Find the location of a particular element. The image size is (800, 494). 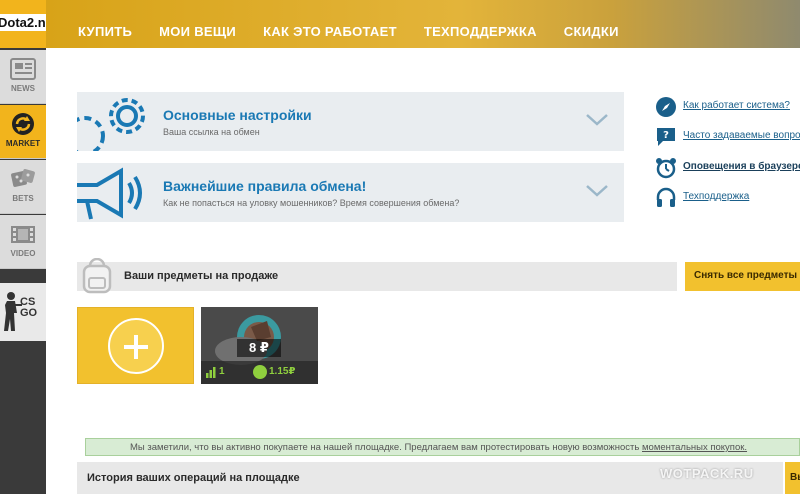

link-text: Часто задаваемые вопросы is located at coordinates (741, 135).